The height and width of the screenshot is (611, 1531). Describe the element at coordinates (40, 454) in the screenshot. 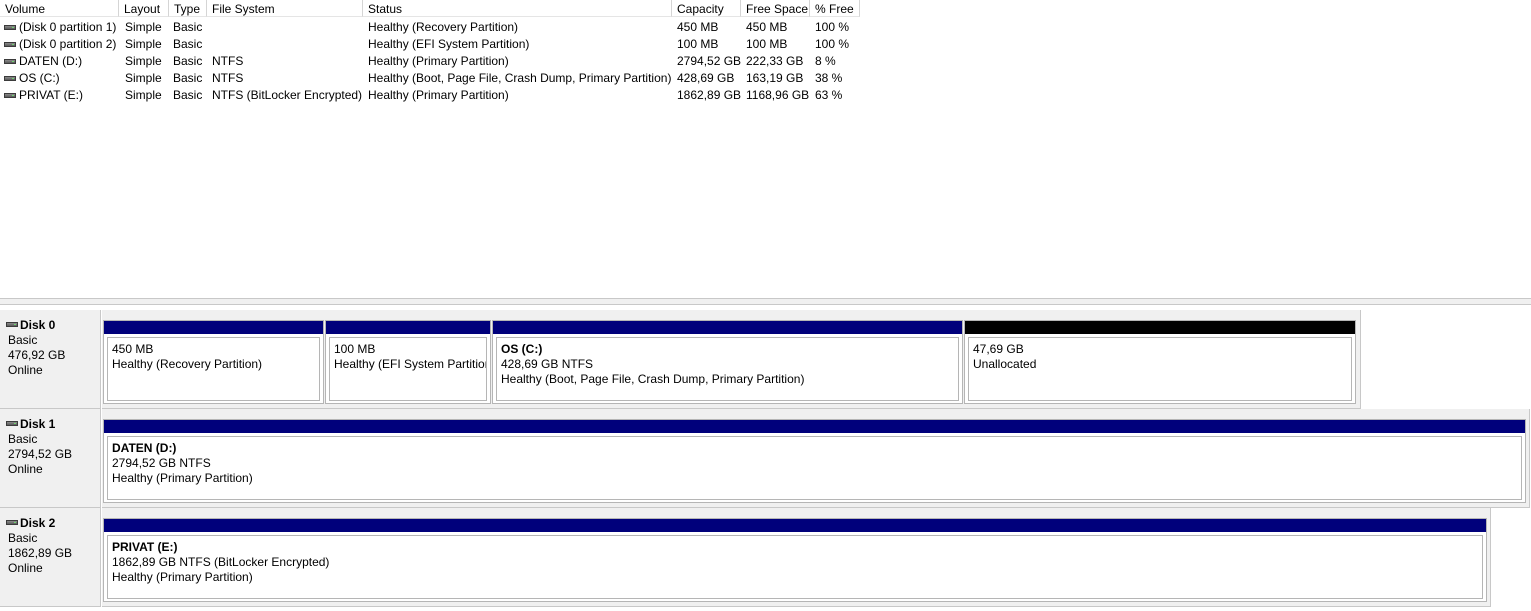

I see `disk-size: 2794,52 GB` at that location.